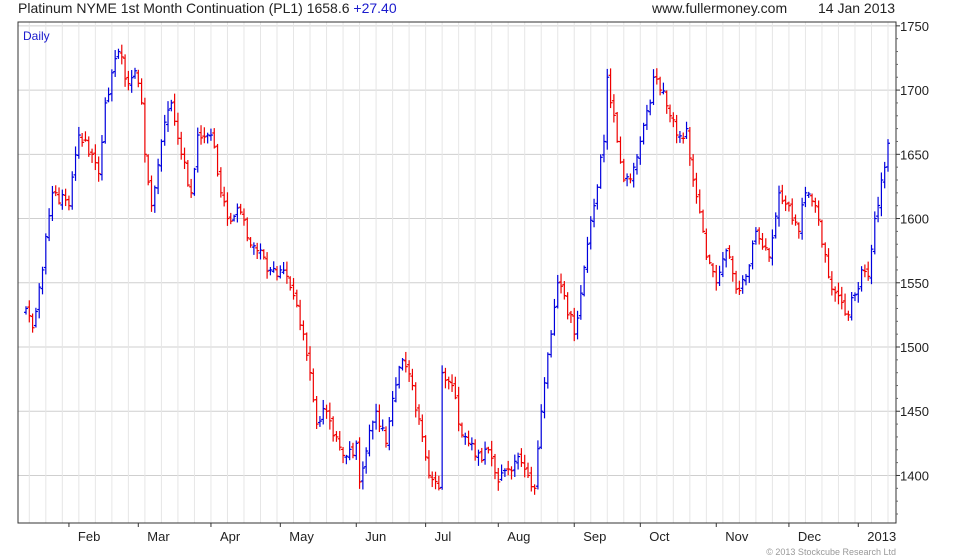  What do you see at coordinates (914, 219) in the screenshot?
I see `y-tick-label: 1600` at bounding box center [914, 219].